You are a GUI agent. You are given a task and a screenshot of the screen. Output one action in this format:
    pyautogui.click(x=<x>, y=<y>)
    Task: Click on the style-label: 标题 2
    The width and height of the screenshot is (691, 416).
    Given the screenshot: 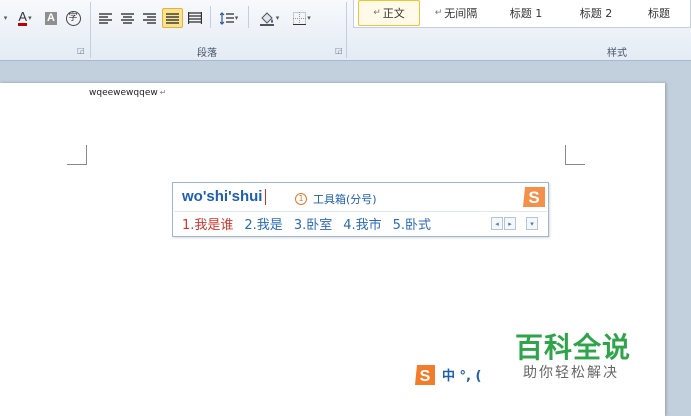 What is the action you would take?
    pyautogui.click(x=596, y=13)
    